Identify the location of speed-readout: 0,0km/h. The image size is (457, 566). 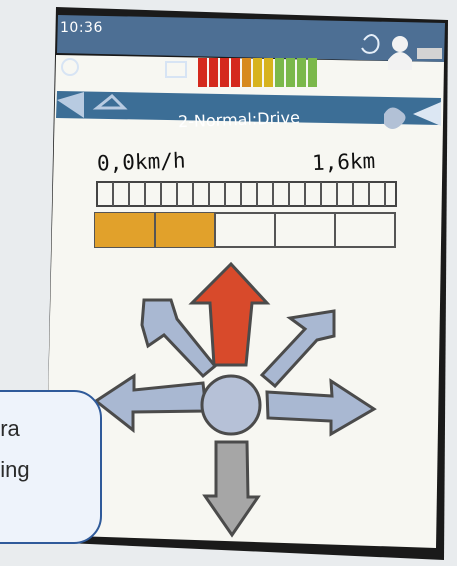
(141, 162).